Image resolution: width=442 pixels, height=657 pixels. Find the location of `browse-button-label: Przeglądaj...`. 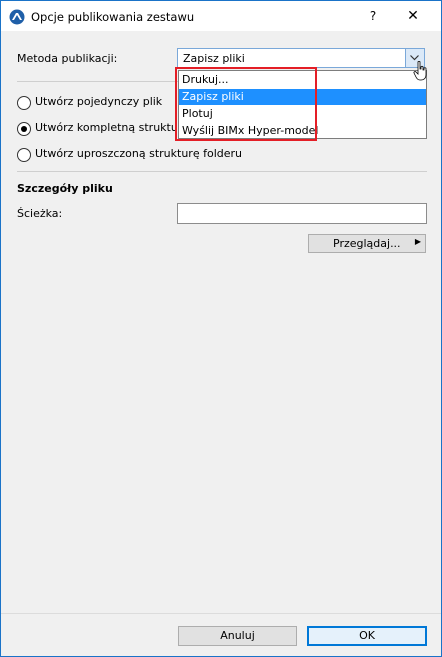

browse-button-label: Przeglądaj... is located at coordinates (367, 243).